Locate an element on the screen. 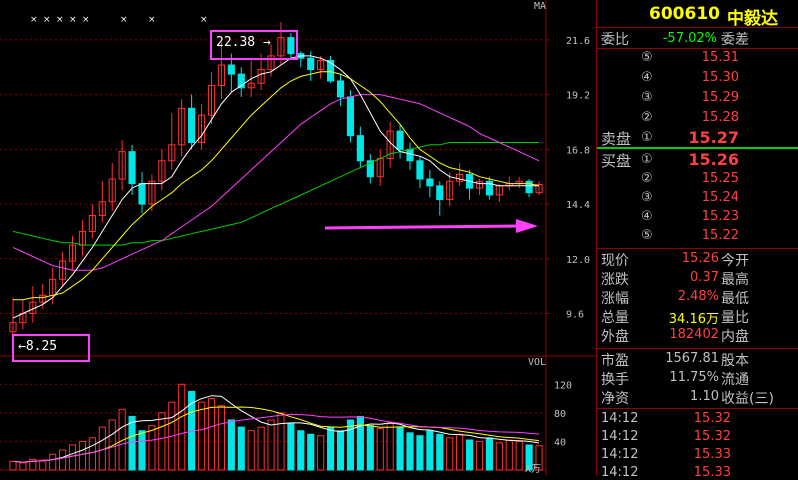  stat-label: 现价 is located at coordinates (615, 261).